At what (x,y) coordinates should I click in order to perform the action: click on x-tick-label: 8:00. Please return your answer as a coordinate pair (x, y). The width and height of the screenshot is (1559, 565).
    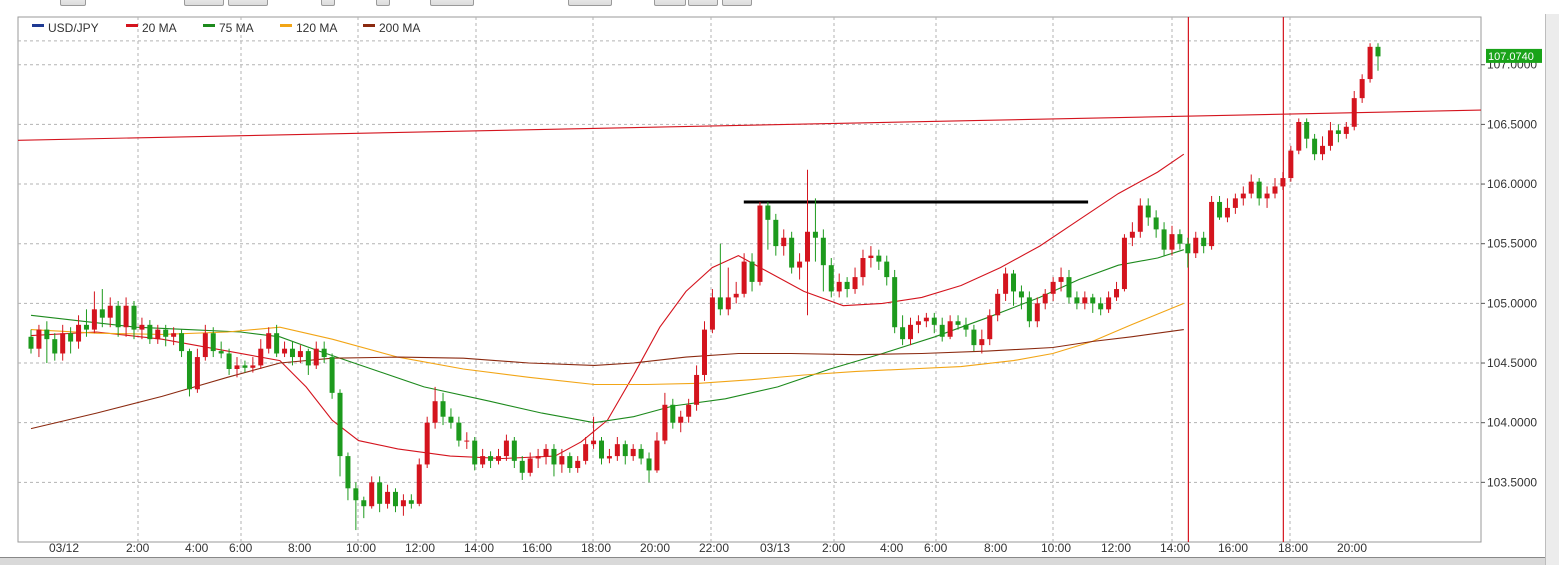
    Looking at the image, I should click on (300, 548).